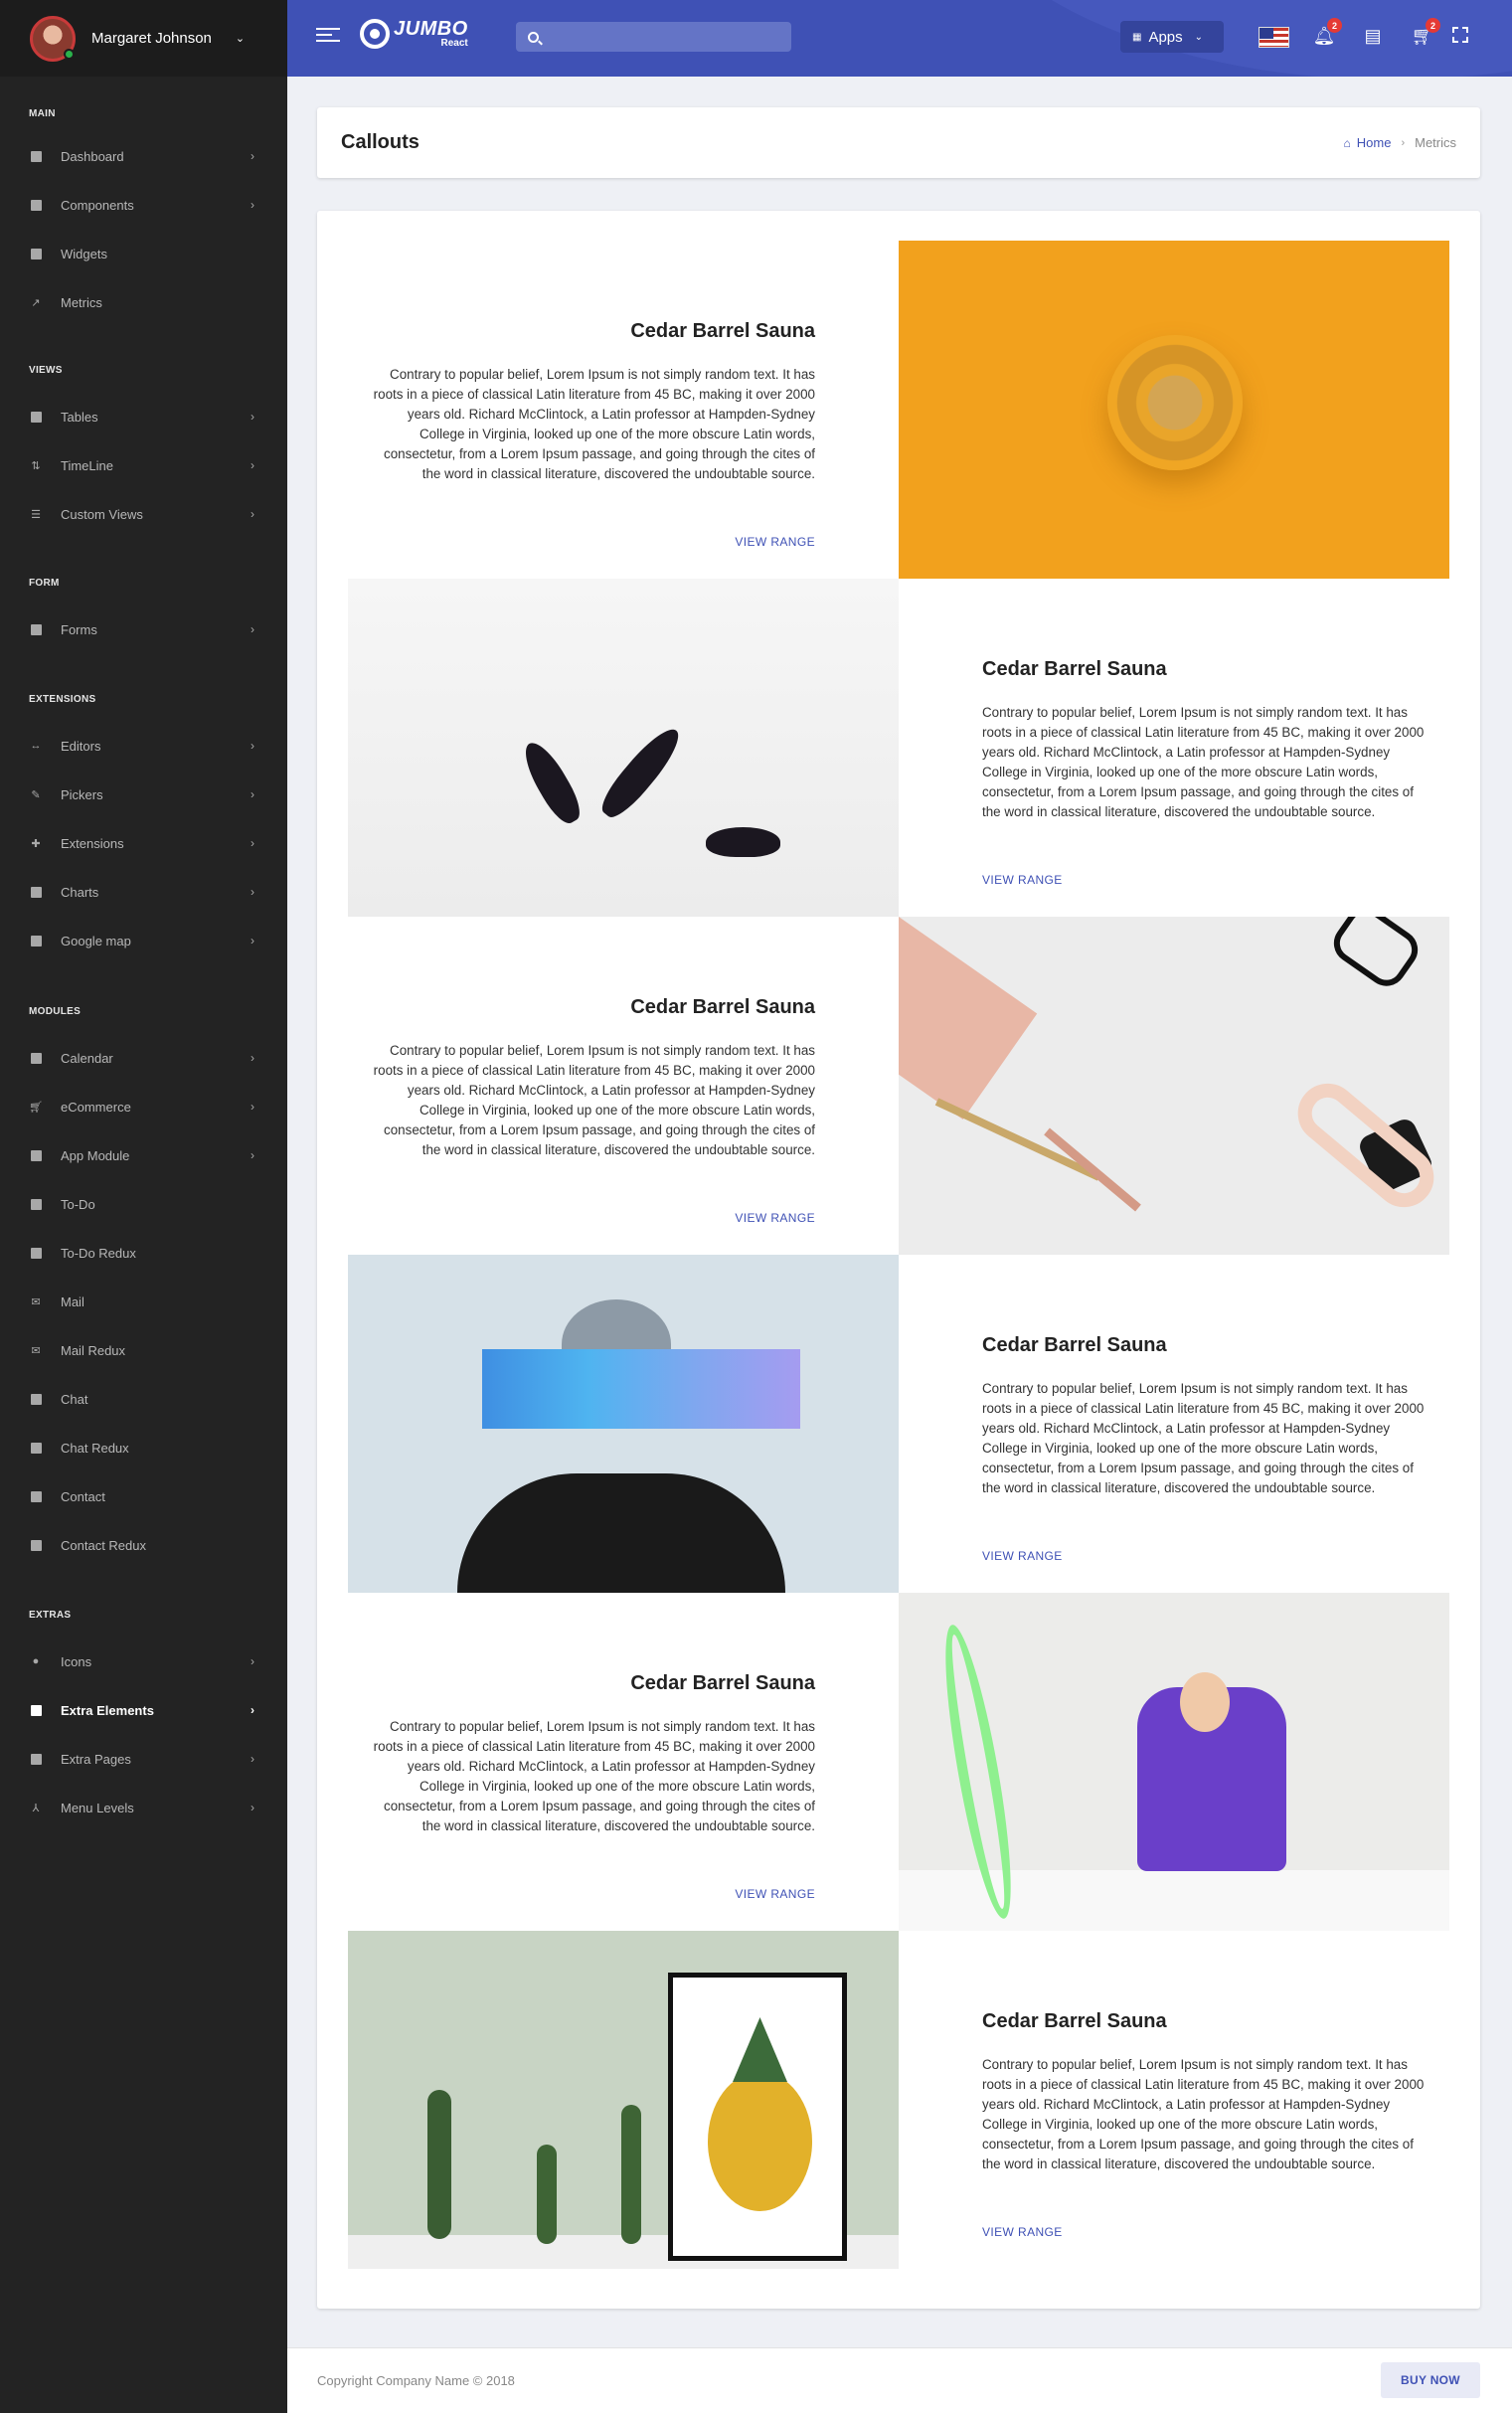  I want to click on sidebar-item-forms: Forms ›, so click(143, 629).